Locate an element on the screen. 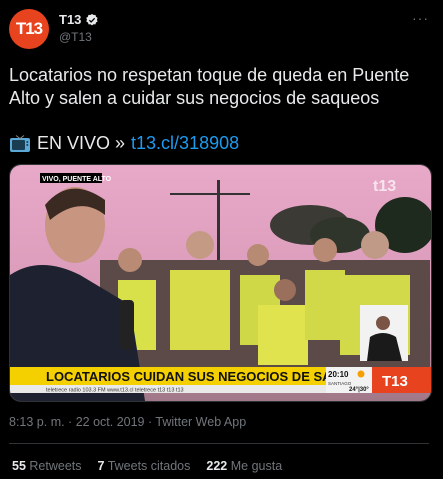 Image resolution: width=443 pixels, height=479 pixels. clock-text: 20:10 is located at coordinates (338, 374).